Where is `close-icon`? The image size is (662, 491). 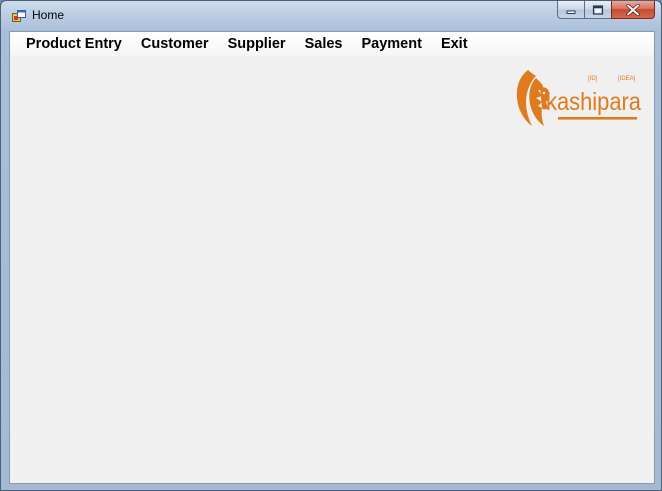
close-icon is located at coordinates (633, 9).